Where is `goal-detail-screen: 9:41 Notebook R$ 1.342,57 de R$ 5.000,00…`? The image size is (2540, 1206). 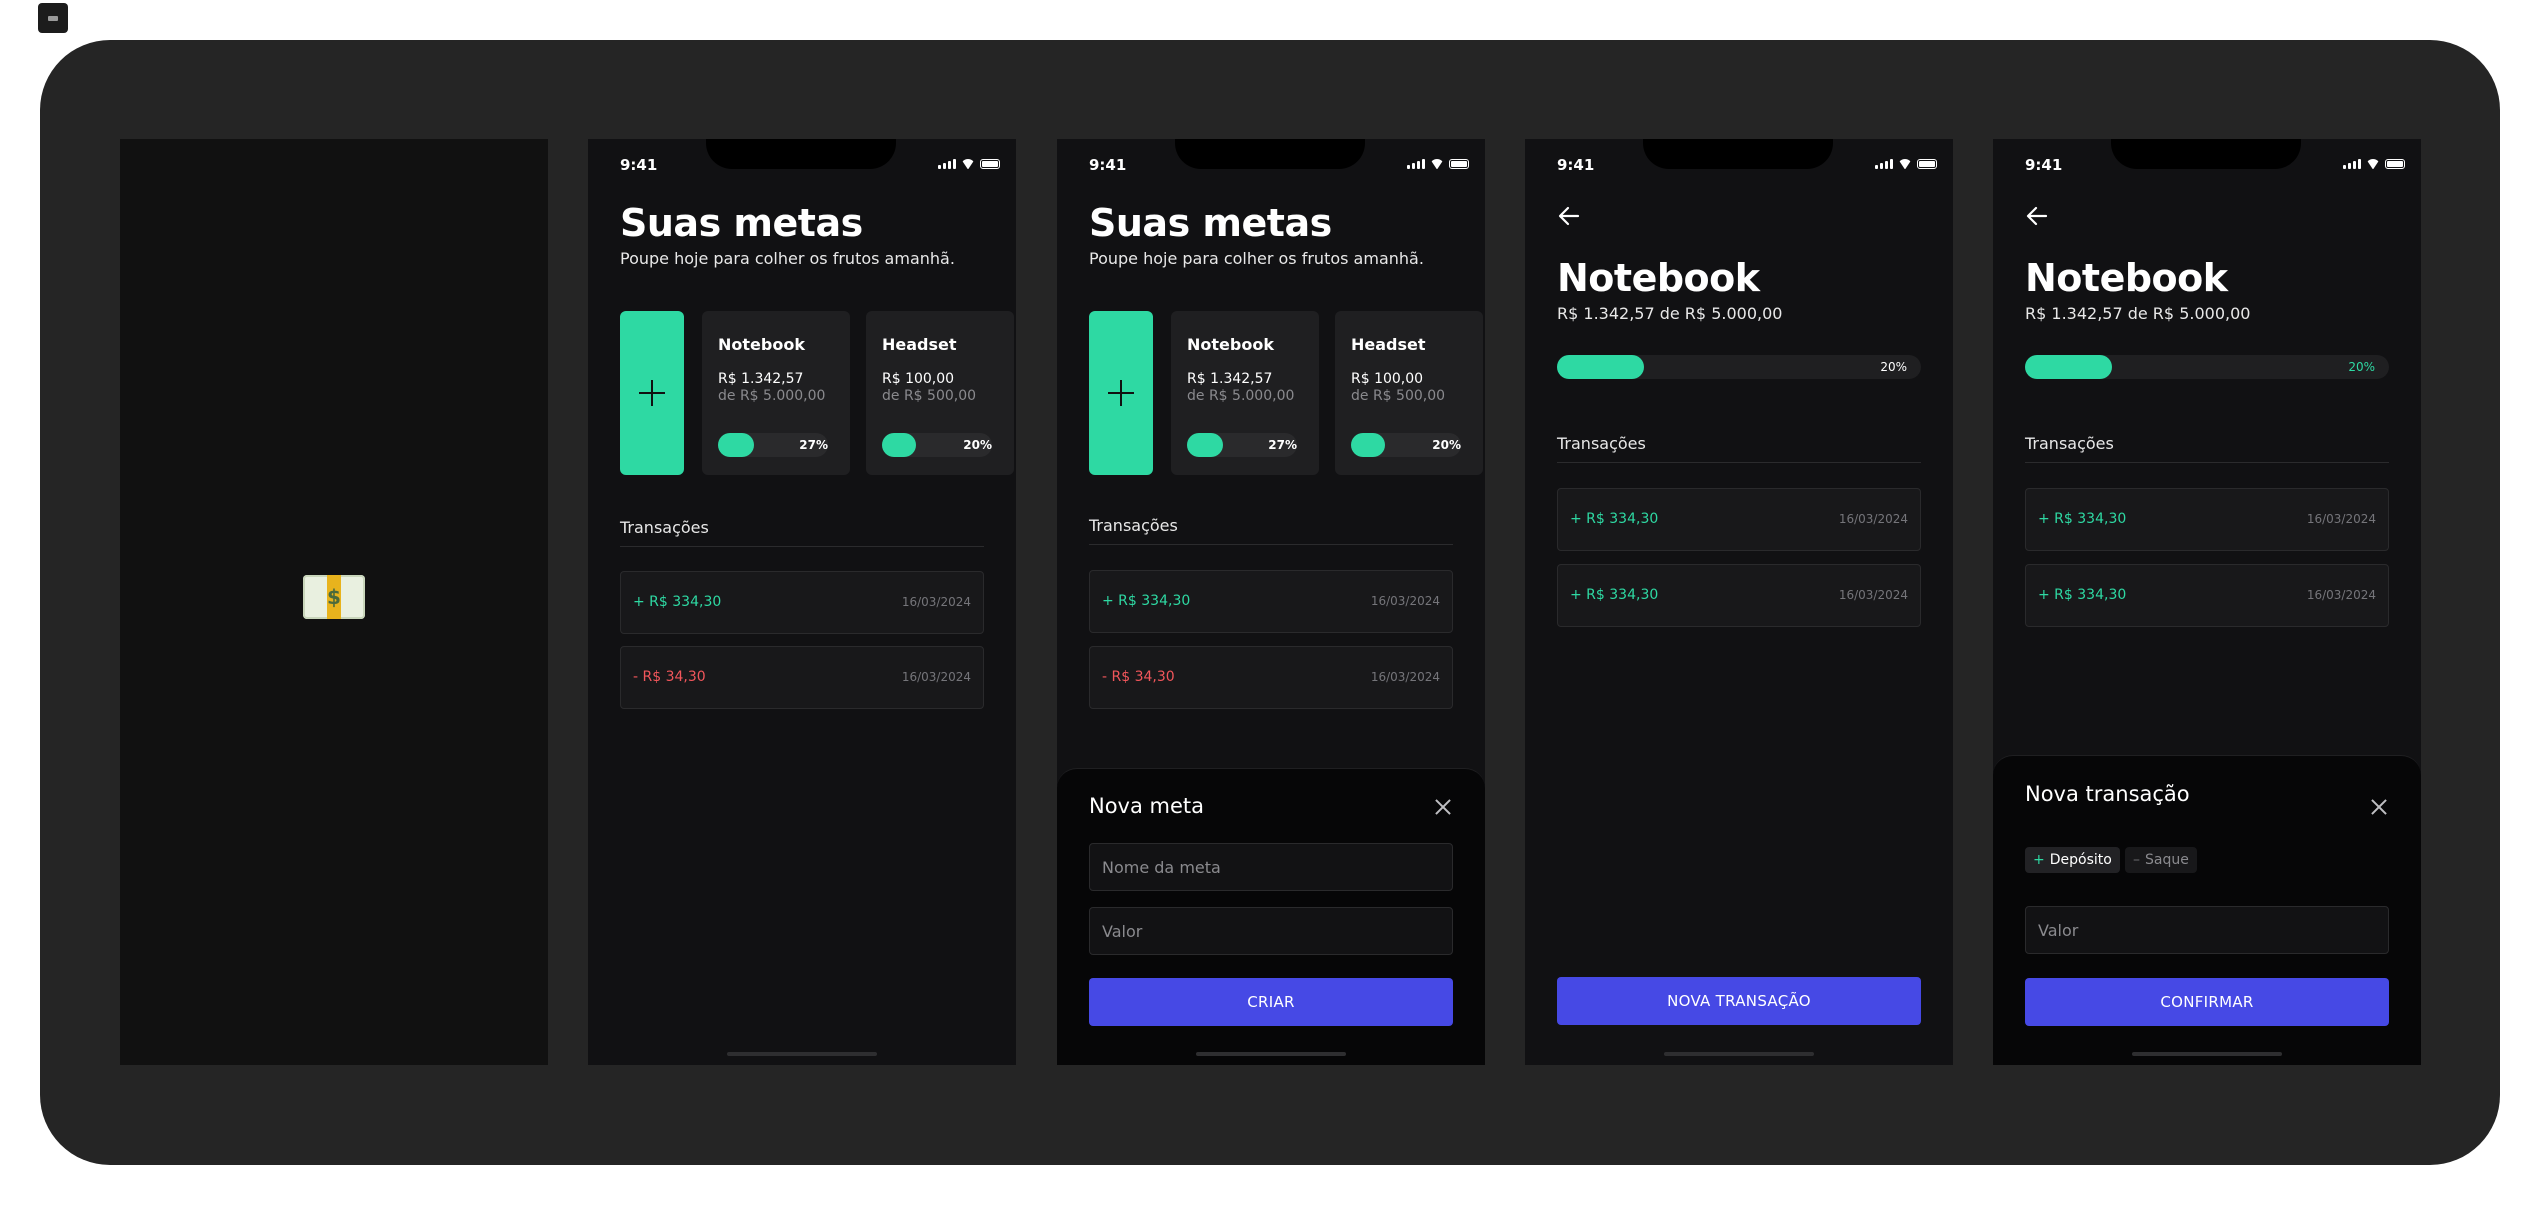
goal-detail-screen: 9:41 Notebook R$ 1.342,57 de R$ 5.000,00… is located at coordinates (1739, 602).